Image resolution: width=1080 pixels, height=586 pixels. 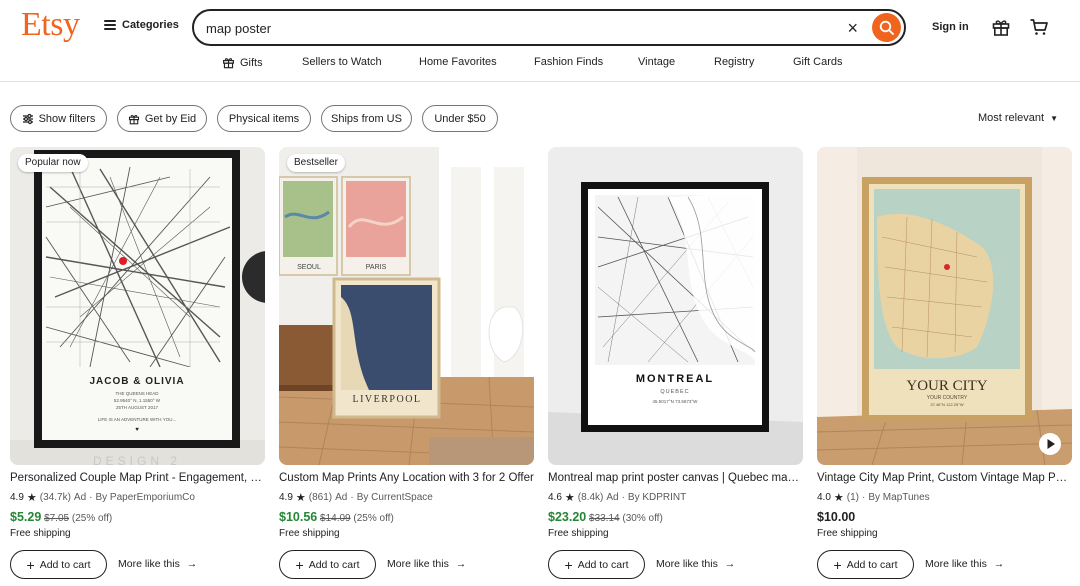 I want to click on nav-item-fashion-finds: Fashion Finds, so click(x=568, y=62).